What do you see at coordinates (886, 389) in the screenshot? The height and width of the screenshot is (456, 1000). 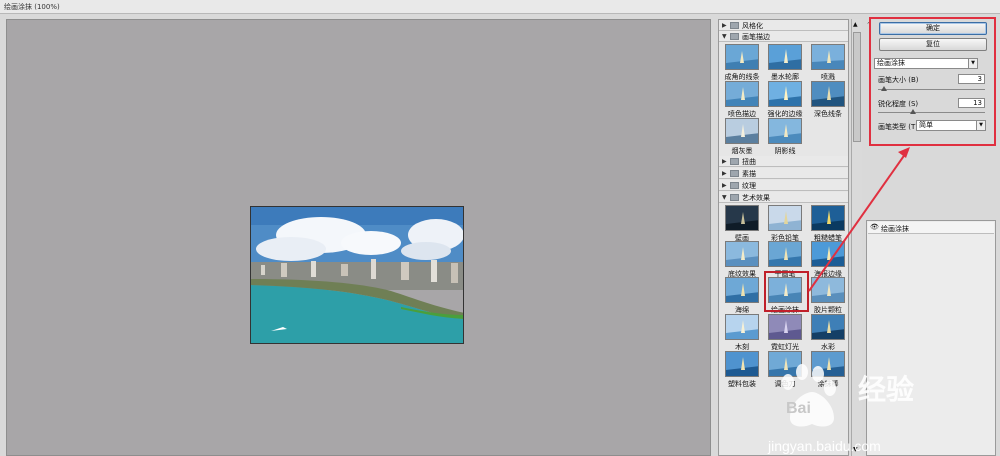 I see `watermark-text: 经验` at bounding box center [886, 389].